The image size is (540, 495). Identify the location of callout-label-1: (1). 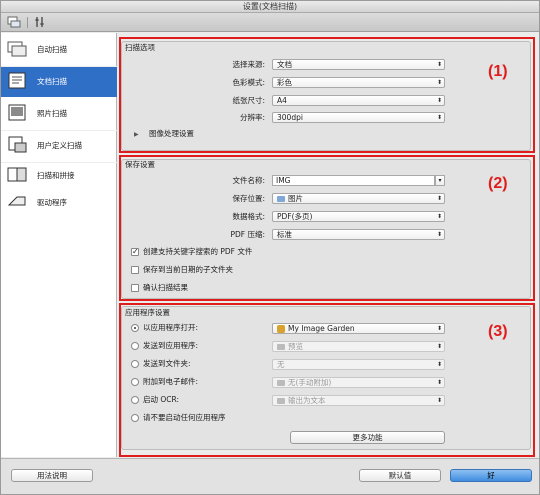
(498, 71).